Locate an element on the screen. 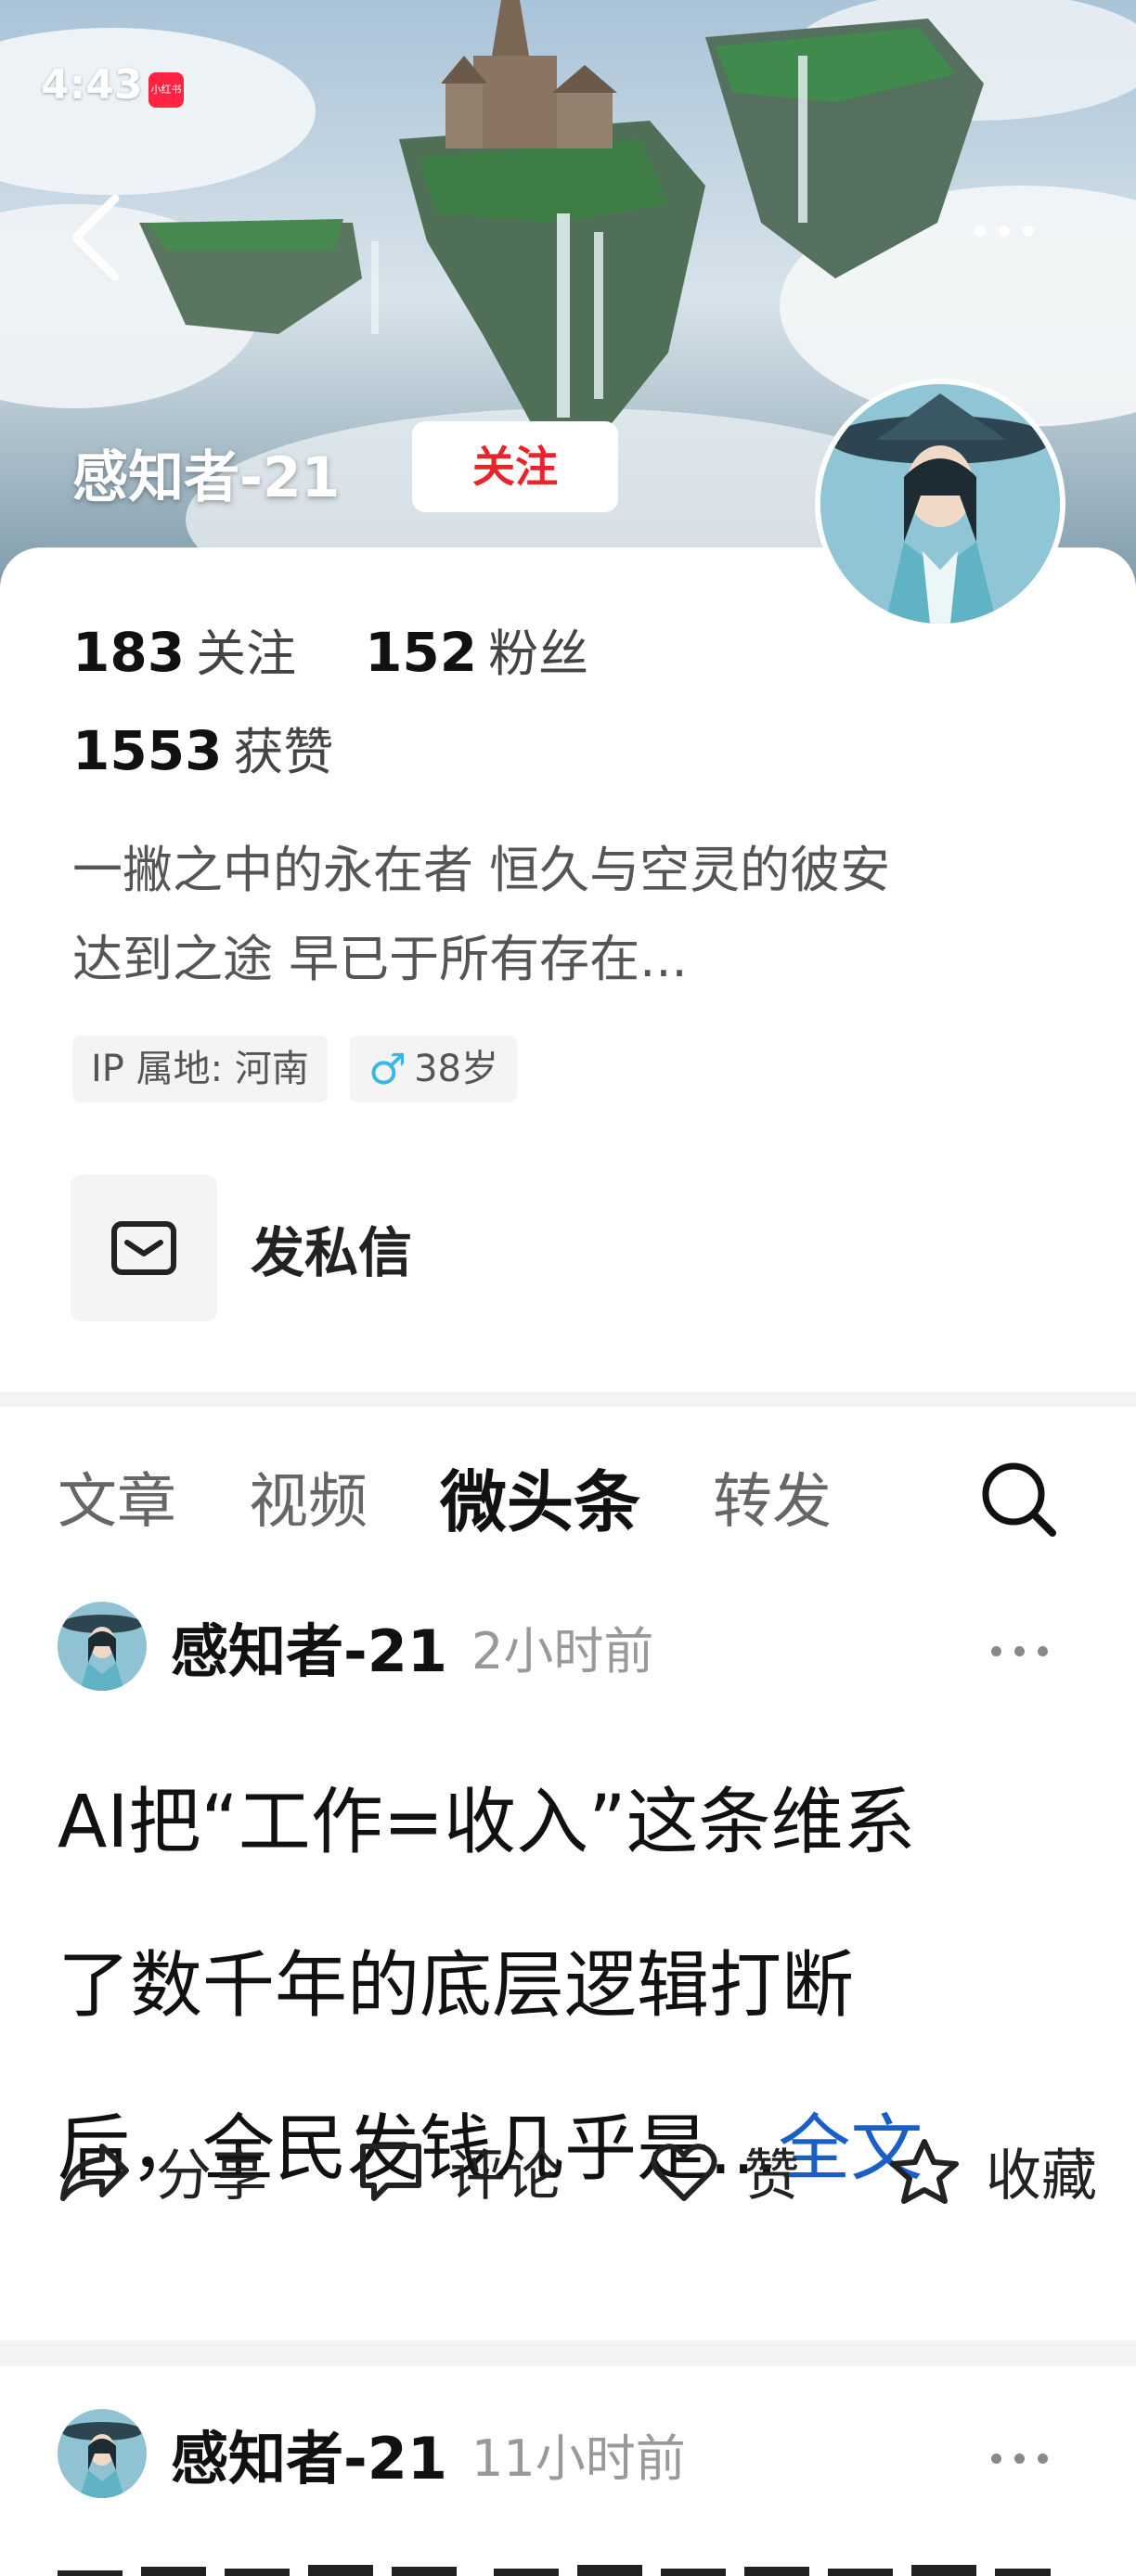 Image resolution: width=1136 pixels, height=2576 pixels. profile-tags: IP 属地: 河南 ♂ 38岁 is located at coordinates (294, 1069).